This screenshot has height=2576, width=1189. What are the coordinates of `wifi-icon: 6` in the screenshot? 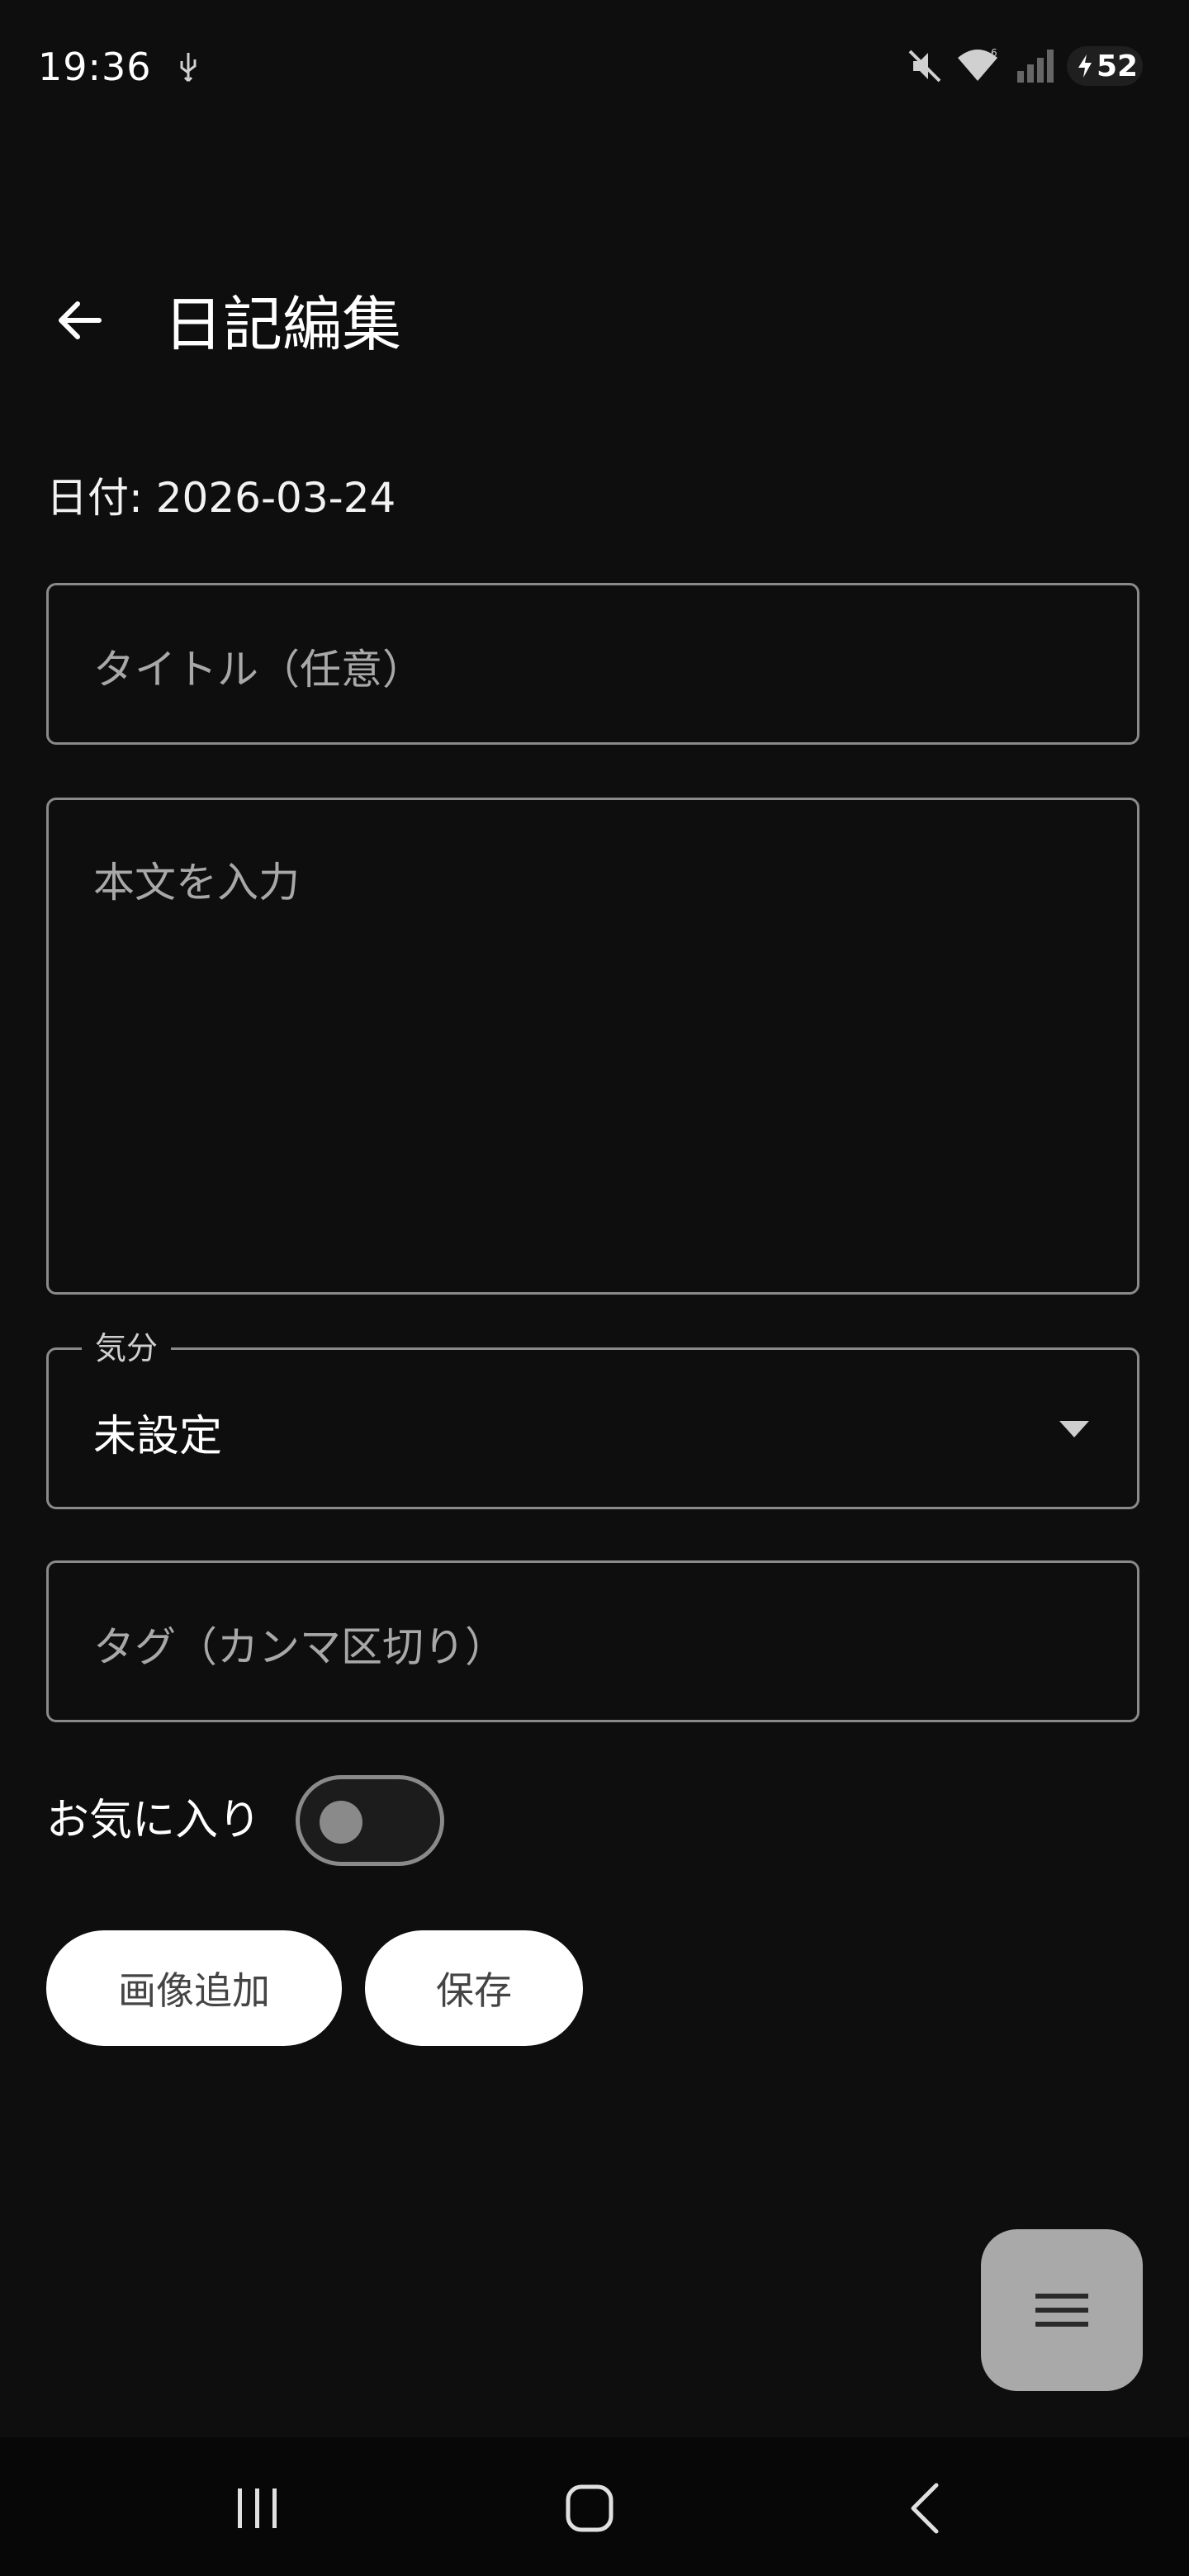 It's located at (977, 64).